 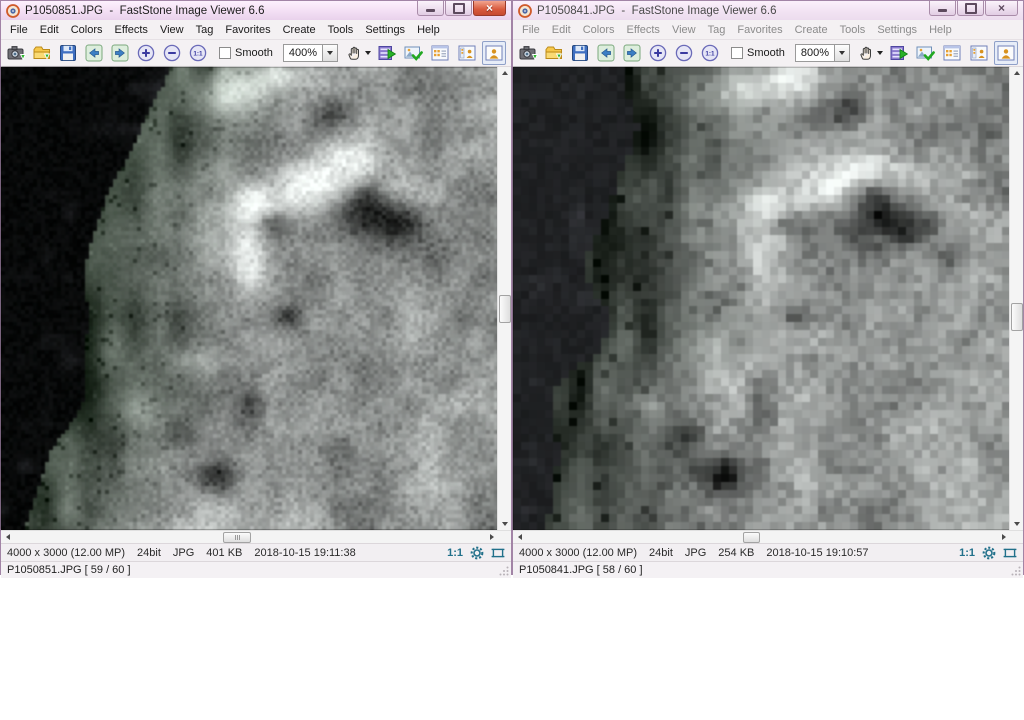 I want to click on slideshow-icon, so click(x=387, y=53).